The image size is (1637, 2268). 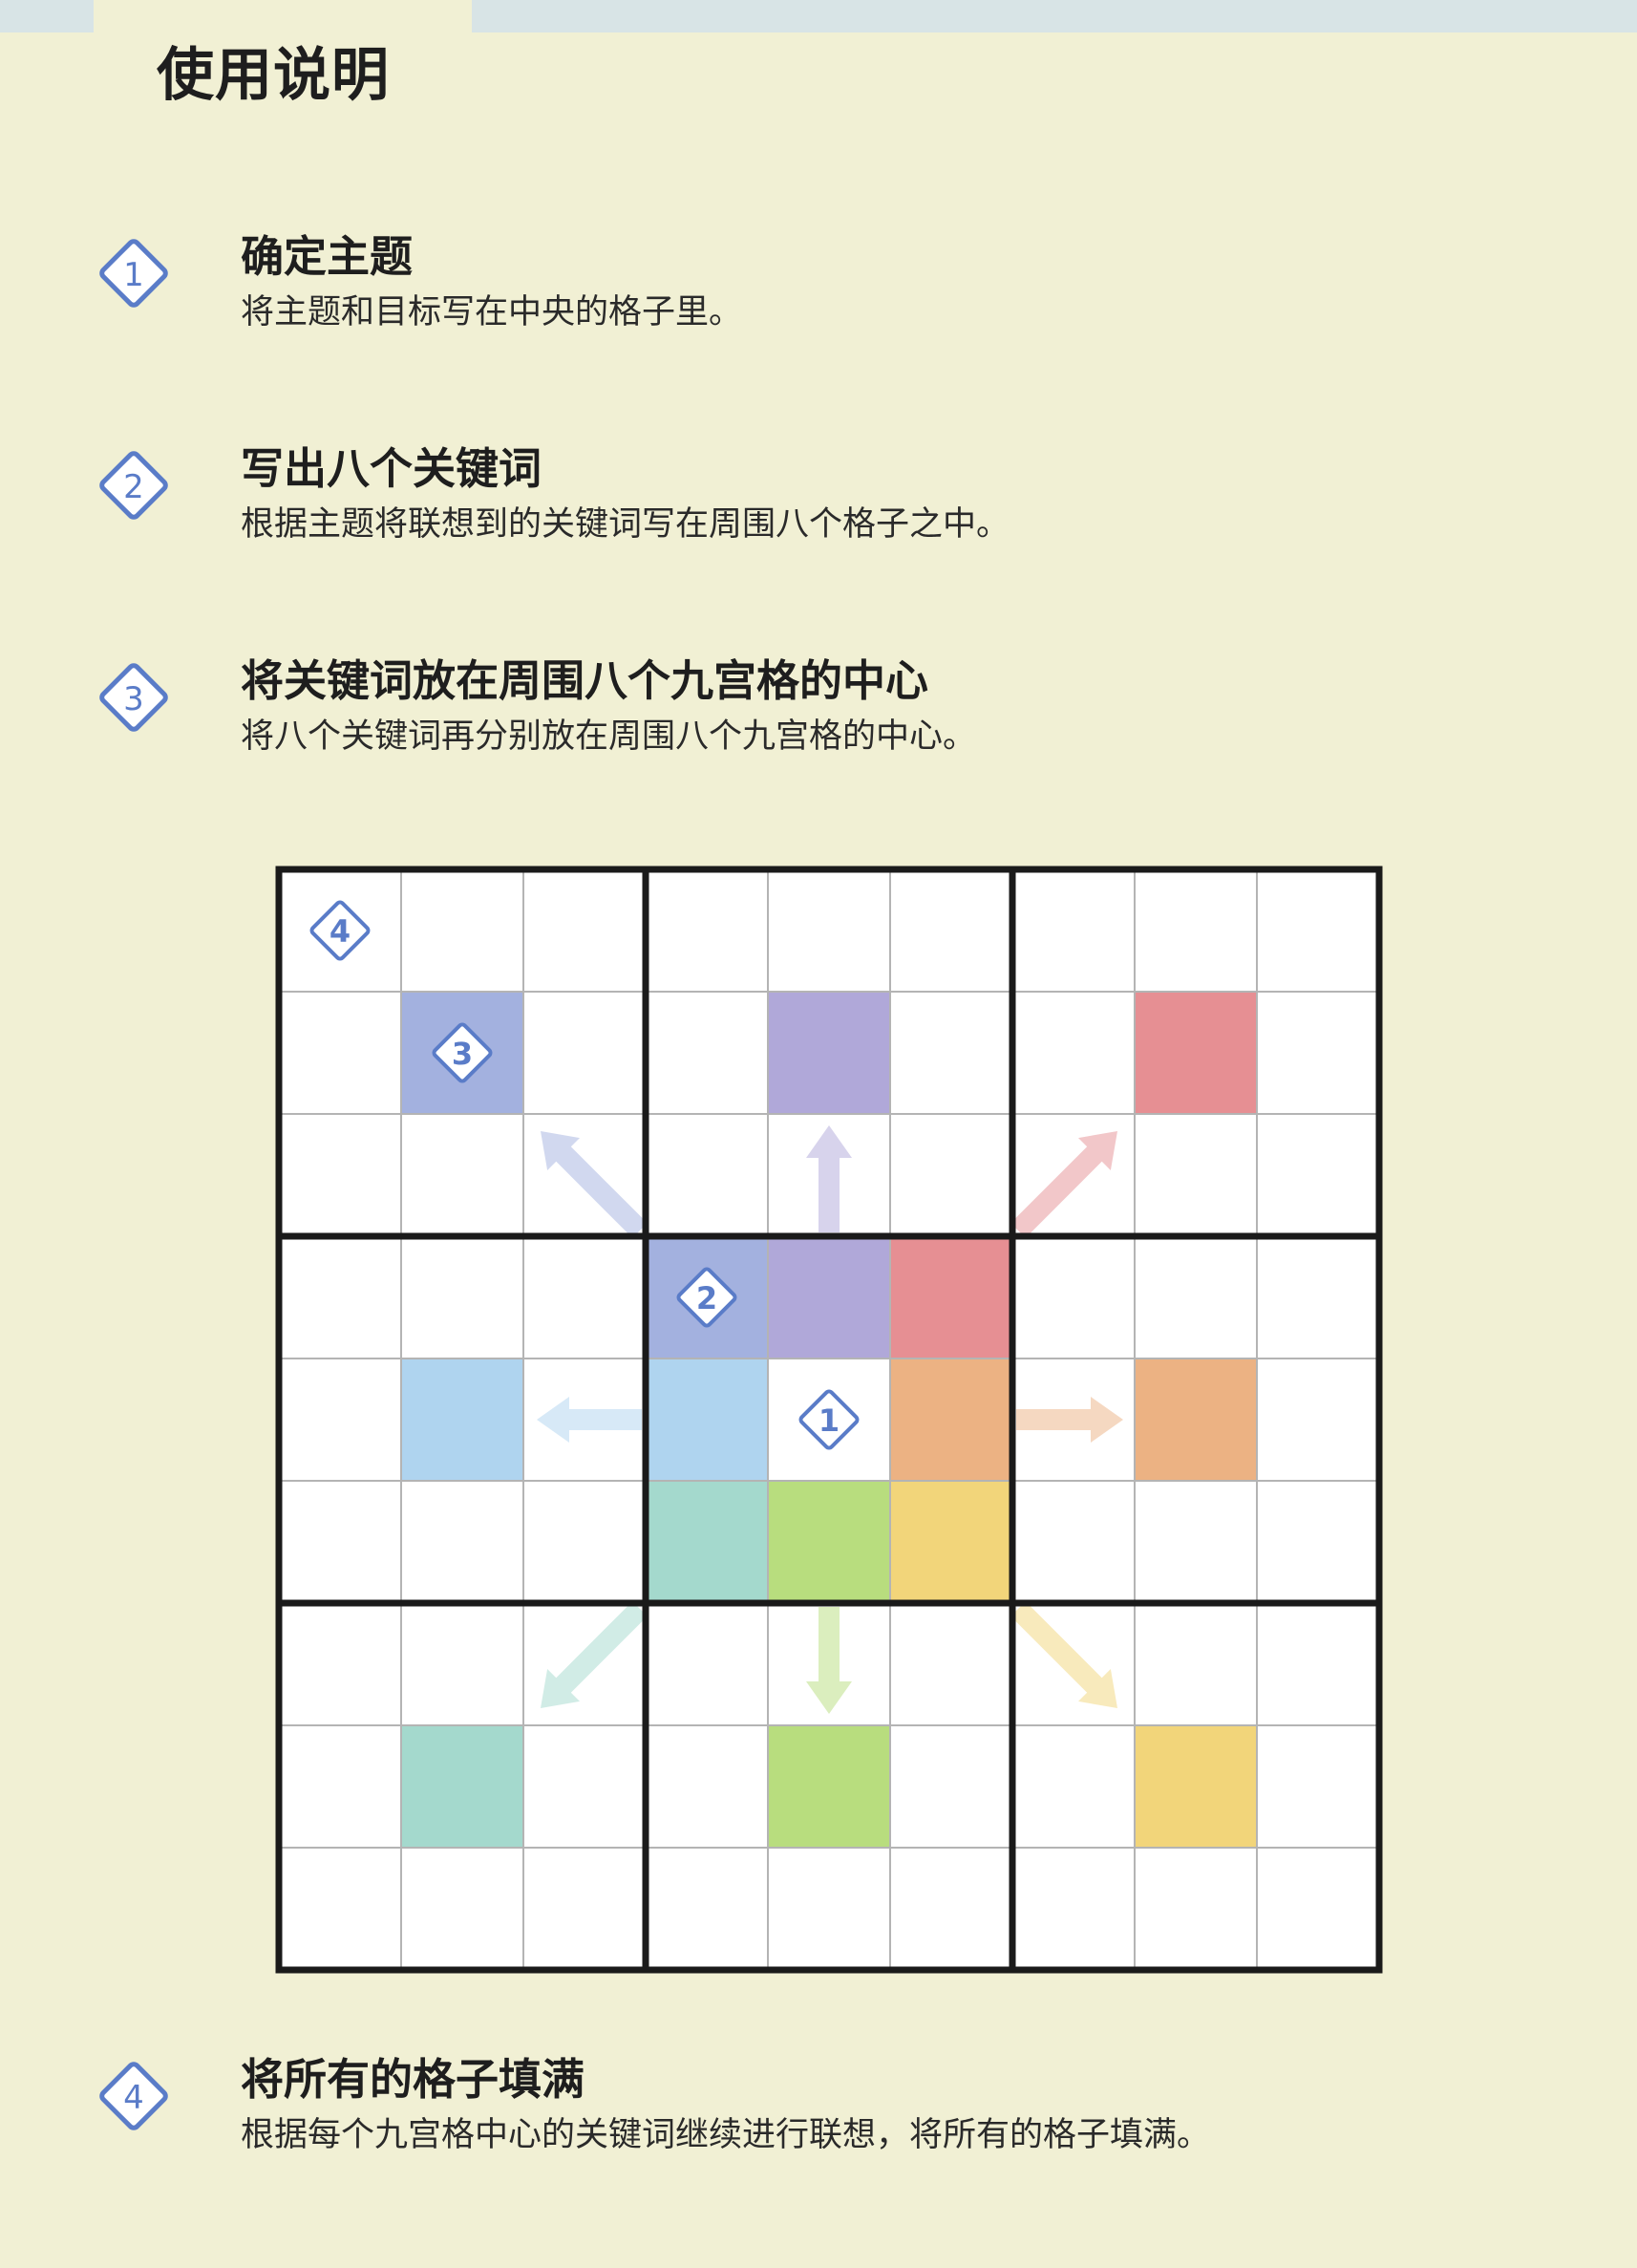 I want to click on step-3-diamond-icon: 3, so click(x=133, y=697).